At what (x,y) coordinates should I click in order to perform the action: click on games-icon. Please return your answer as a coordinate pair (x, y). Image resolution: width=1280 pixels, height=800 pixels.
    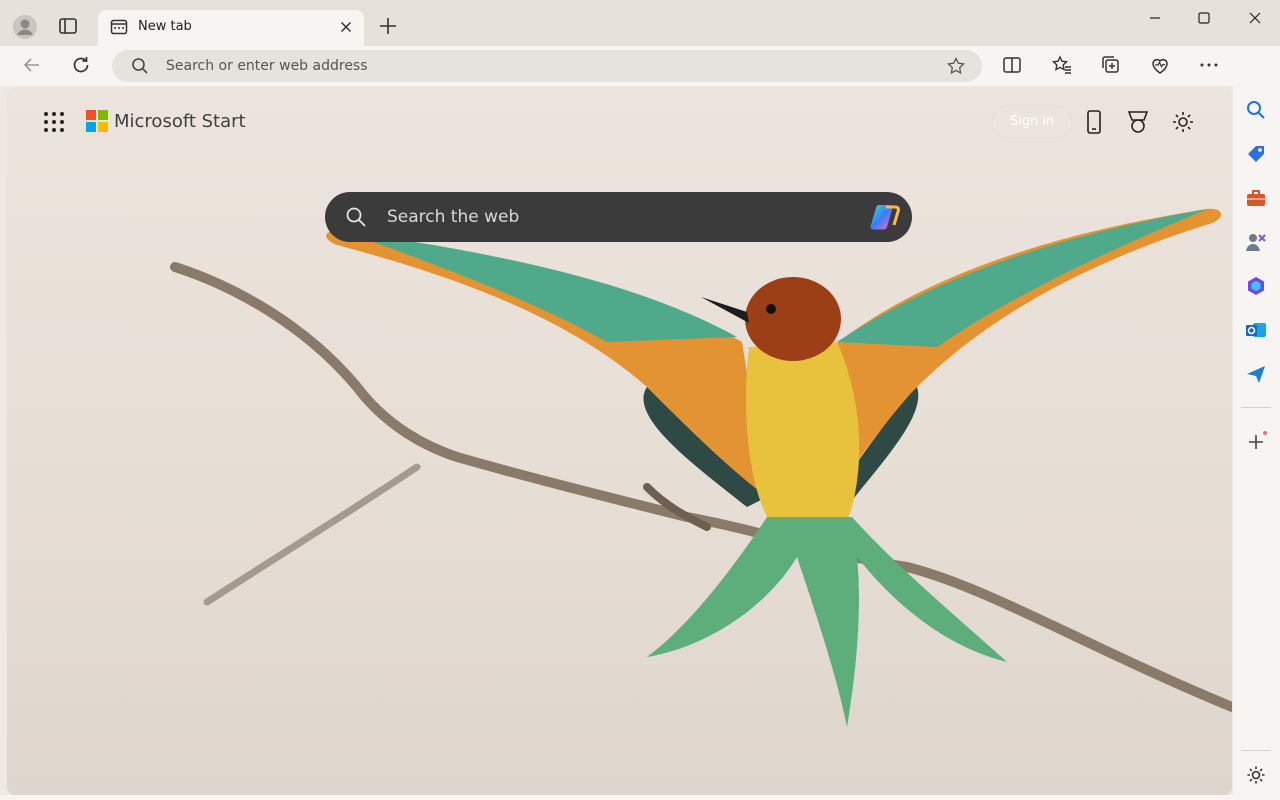
    Looking at the image, I should click on (1256, 242).